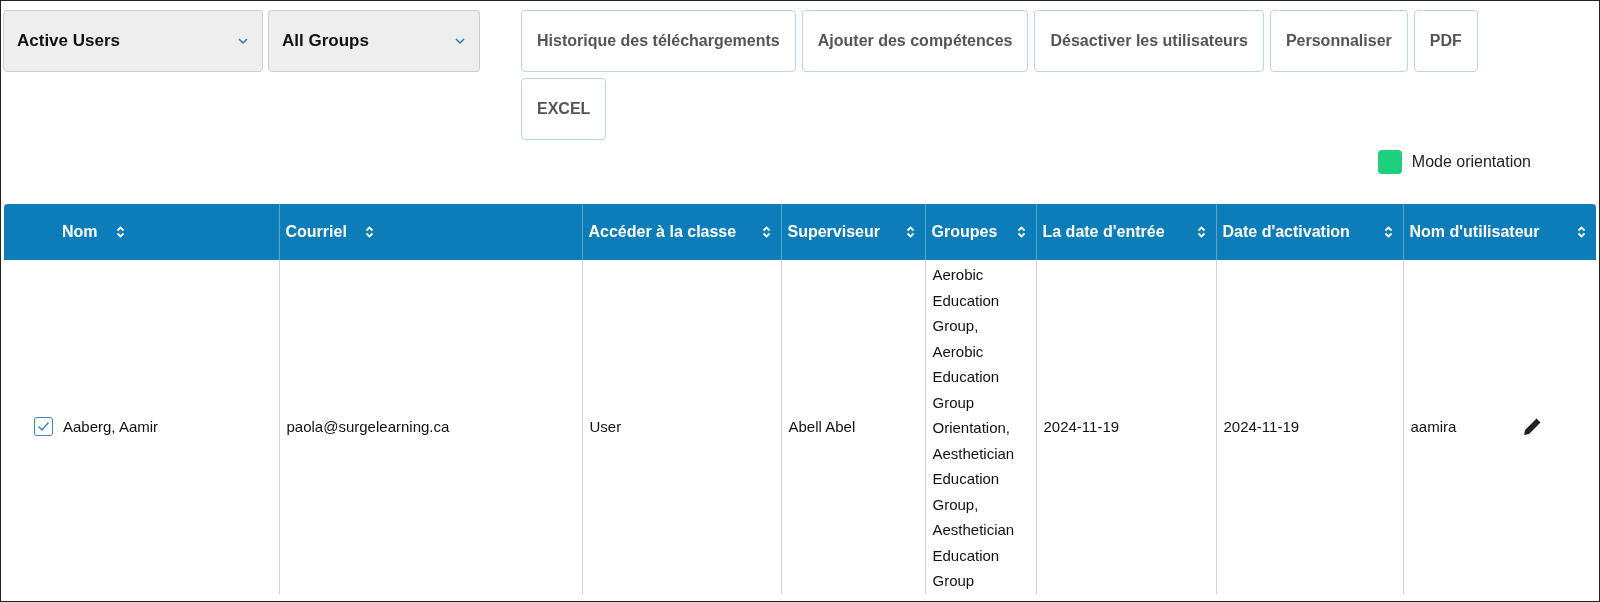 This screenshot has height=602, width=1600. I want to click on toolbar-button: Ajouter des compétences, so click(915, 41).